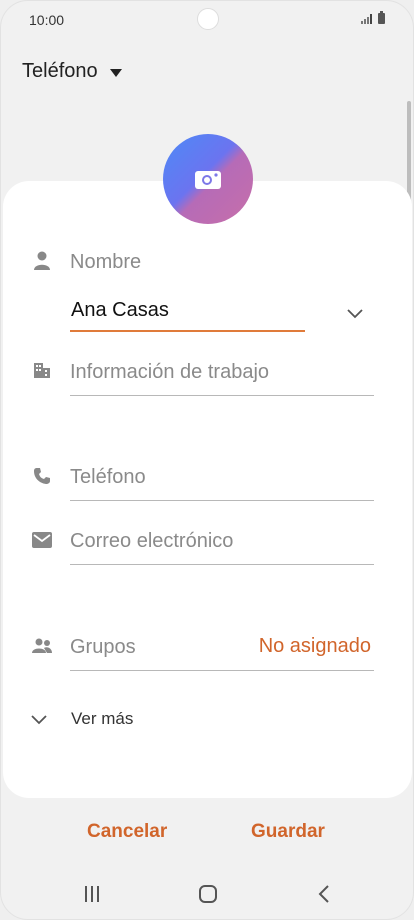  Describe the element at coordinates (60, 71) in the screenshot. I see `account-label: Teléfono` at that location.